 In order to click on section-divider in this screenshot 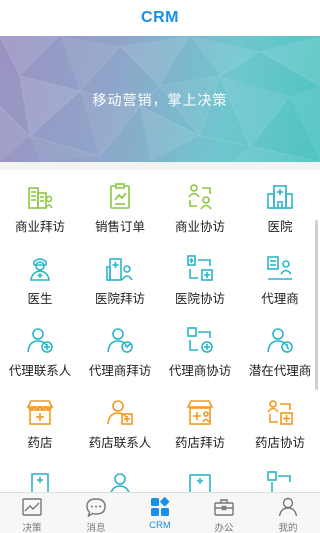, I will do `click(160, 166)`.